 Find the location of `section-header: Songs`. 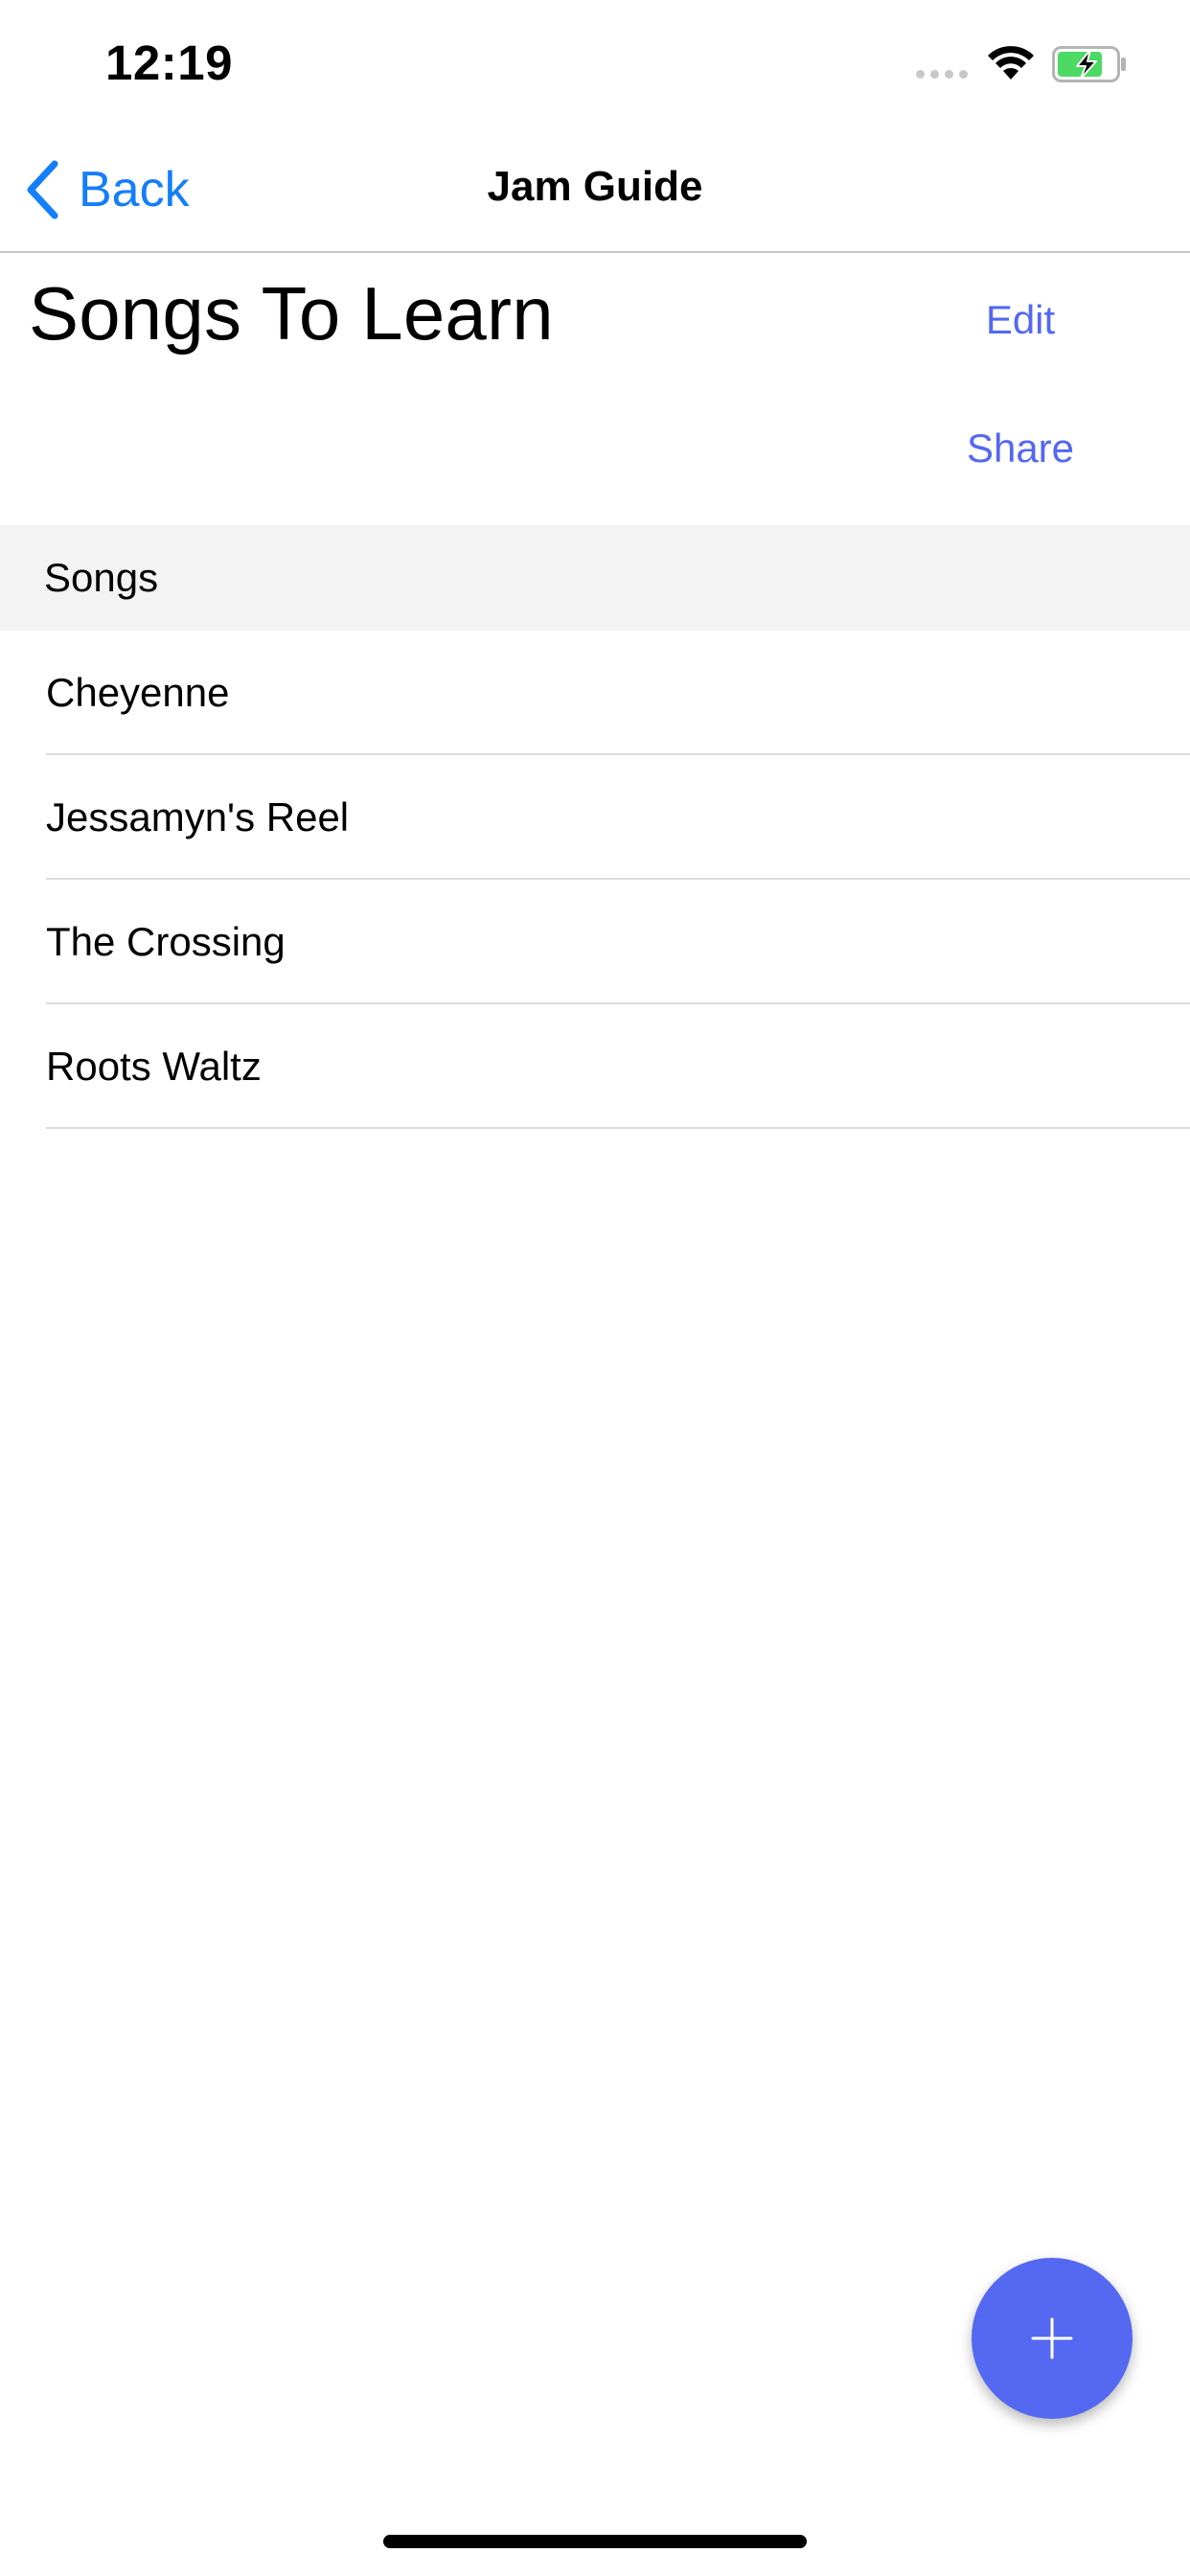

section-header: Songs is located at coordinates (595, 578).